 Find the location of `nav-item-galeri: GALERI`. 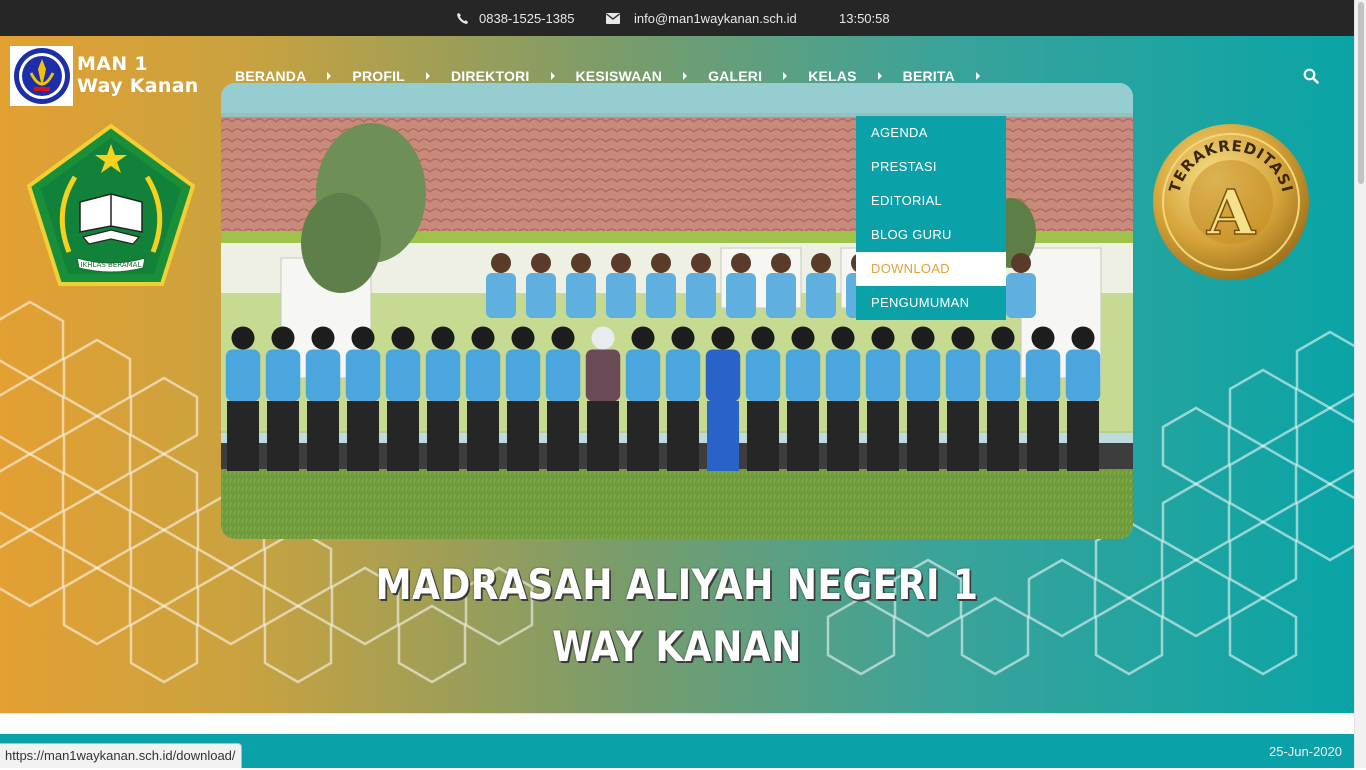

nav-item-galeri: GALERI is located at coordinates (748, 76).